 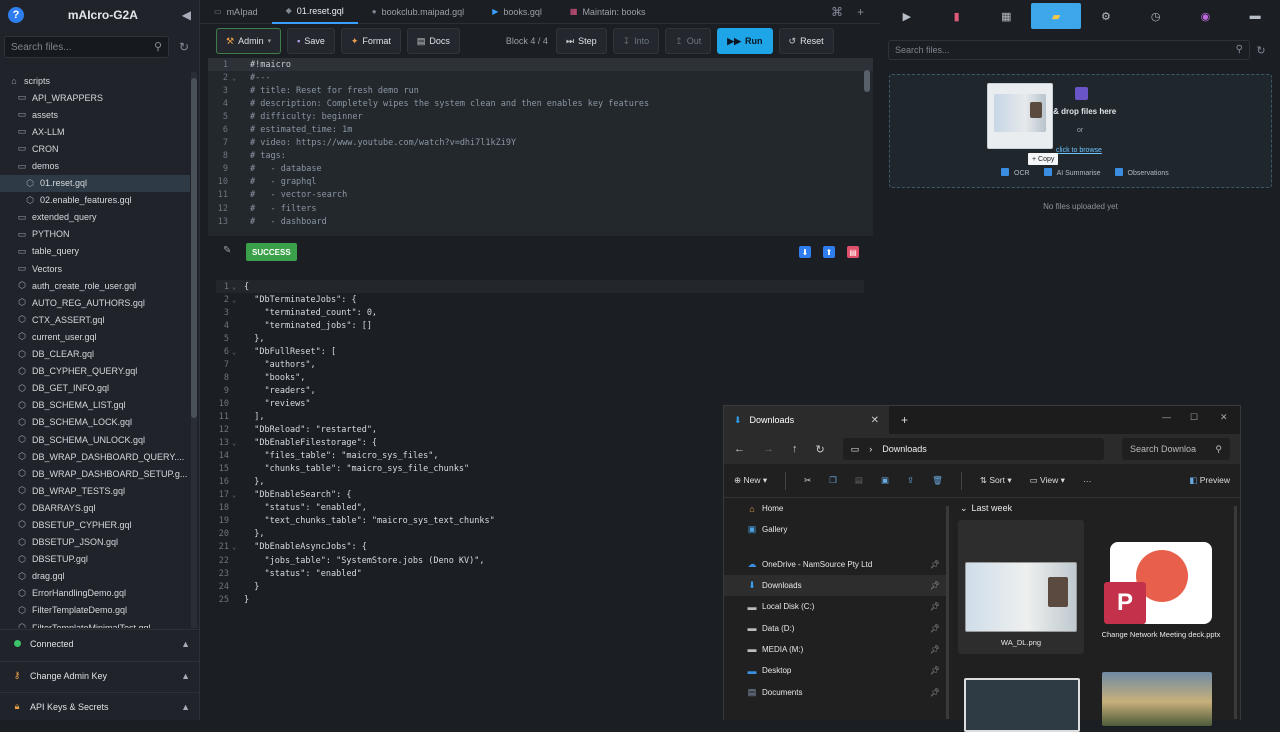 I want to click on tree-item: ⬡ DB_WRAP_TESTS.gql, so click(x=95, y=490).